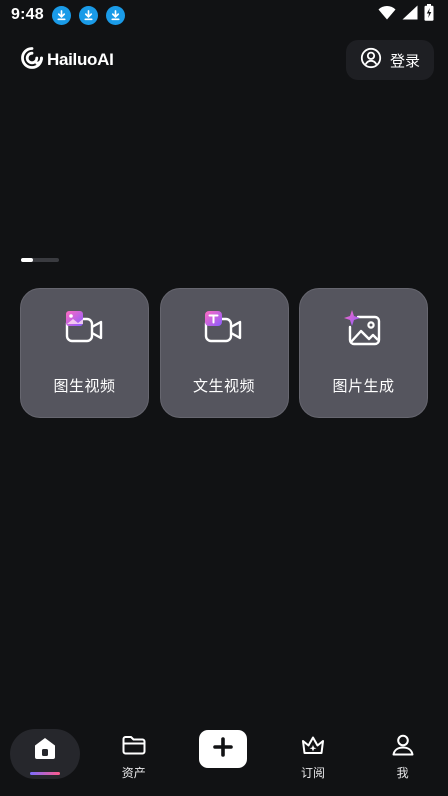 The width and height of the screenshot is (448, 796). Describe the element at coordinates (404, 61) in the screenshot. I see `login-label: 登录` at that location.